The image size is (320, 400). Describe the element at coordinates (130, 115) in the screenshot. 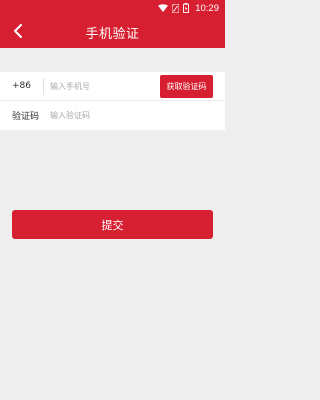

I see `code-input` at that location.